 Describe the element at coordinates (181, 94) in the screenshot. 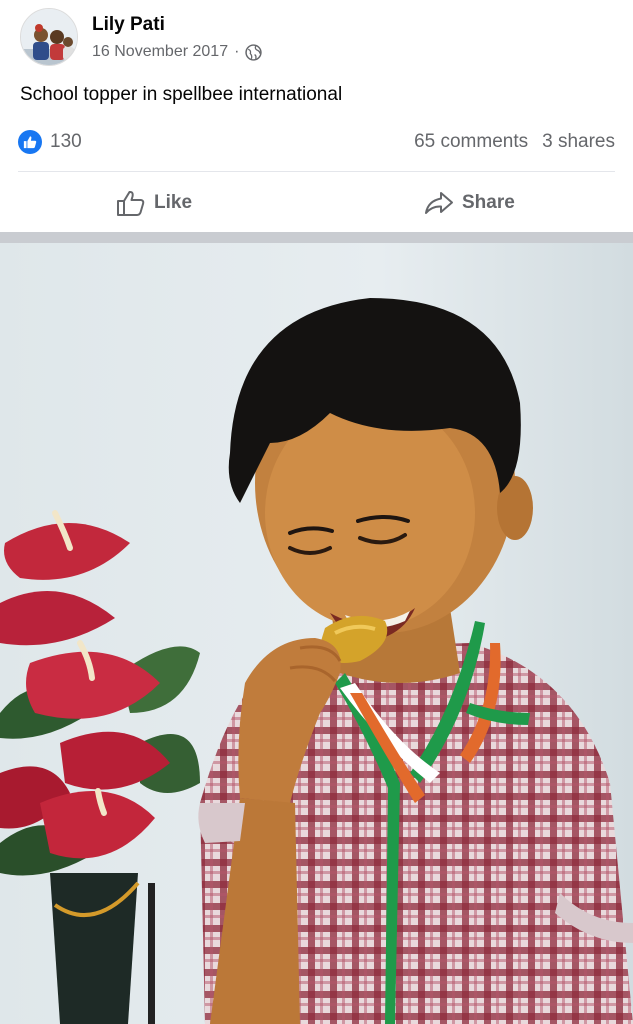

I see `post-text: School topper in spellbee international` at that location.